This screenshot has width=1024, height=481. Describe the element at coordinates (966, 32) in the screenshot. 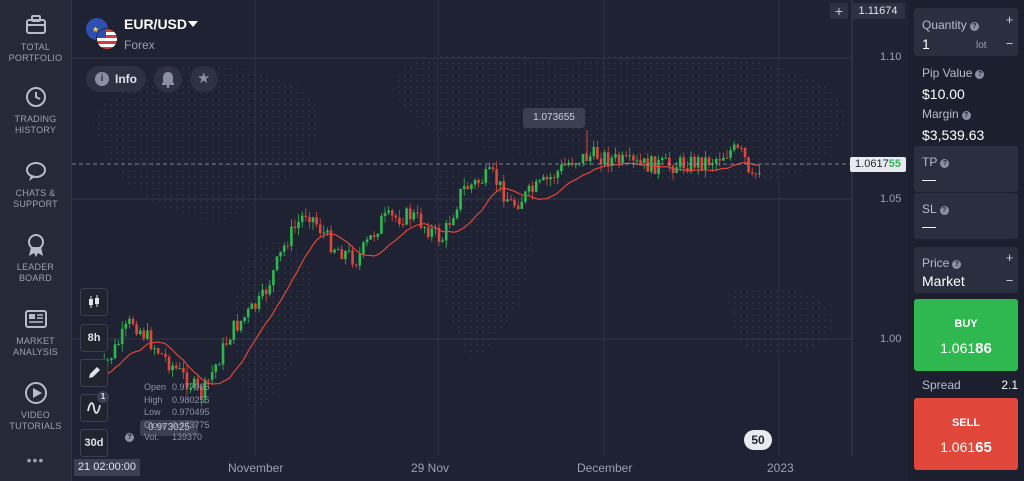

I see `quantity-field: Quantity? 1 lot + −` at that location.